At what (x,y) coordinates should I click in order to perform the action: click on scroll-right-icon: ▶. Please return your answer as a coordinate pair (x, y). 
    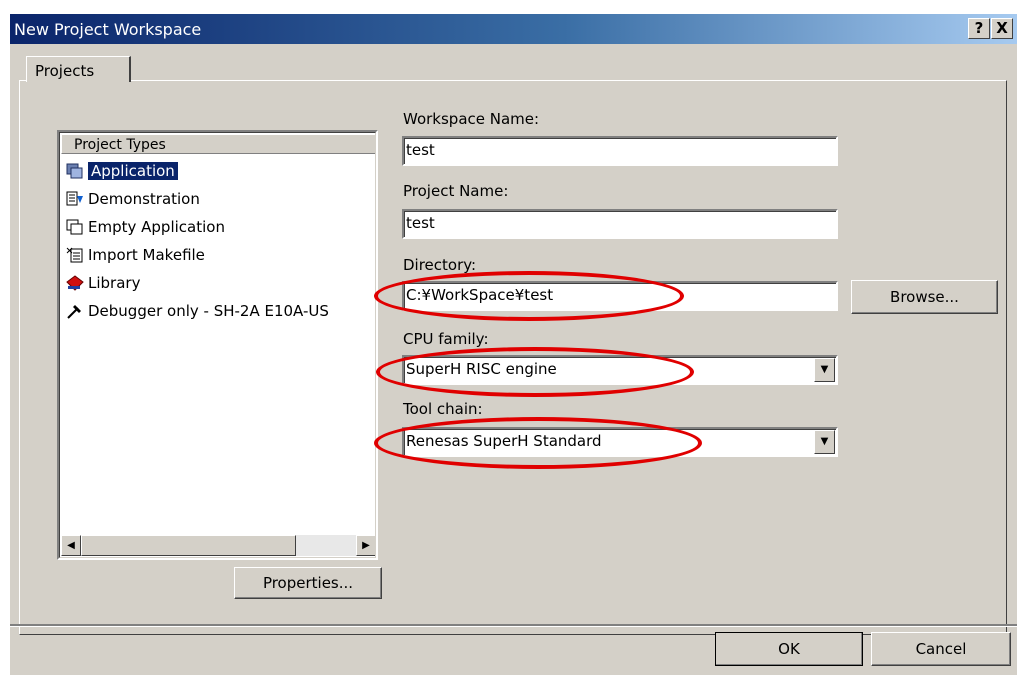
    Looking at the image, I should click on (365, 545).